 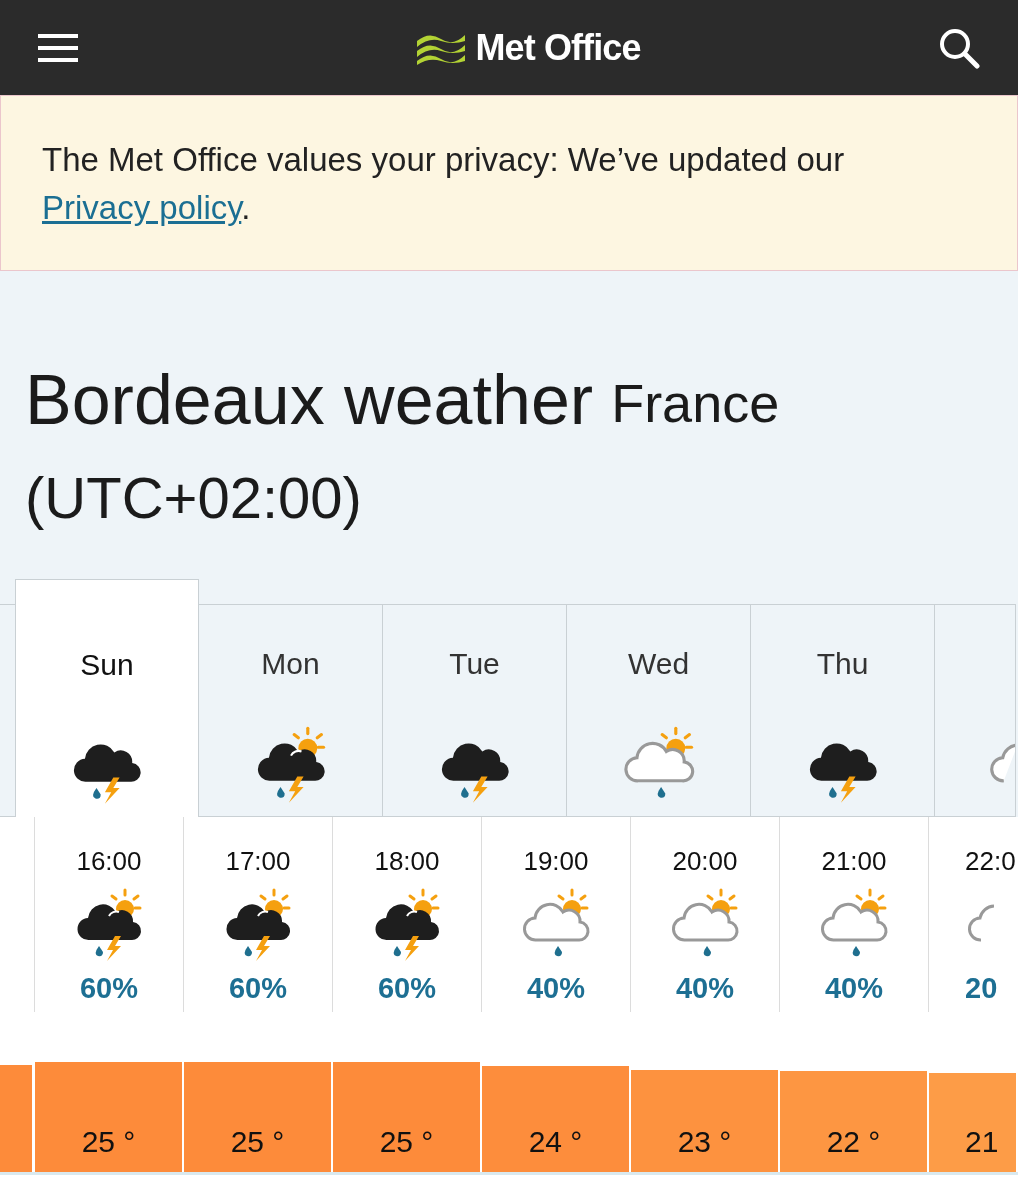 What do you see at coordinates (291, 710) in the screenshot?
I see `day-tab: Mon` at bounding box center [291, 710].